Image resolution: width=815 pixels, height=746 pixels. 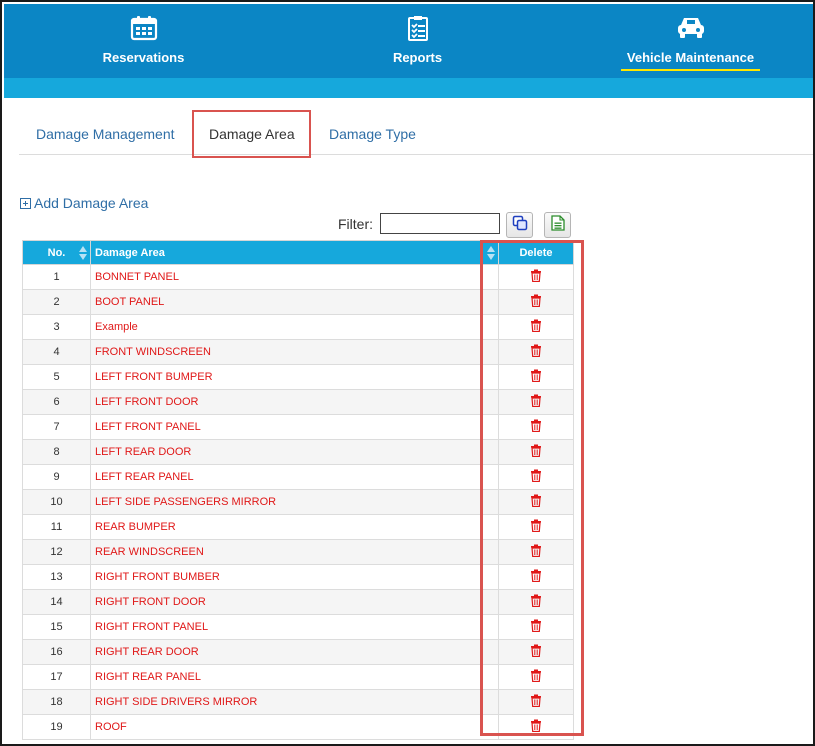 What do you see at coordinates (294, 252) in the screenshot?
I see `column-header-damage-area: Damage Area` at bounding box center [294, 252].